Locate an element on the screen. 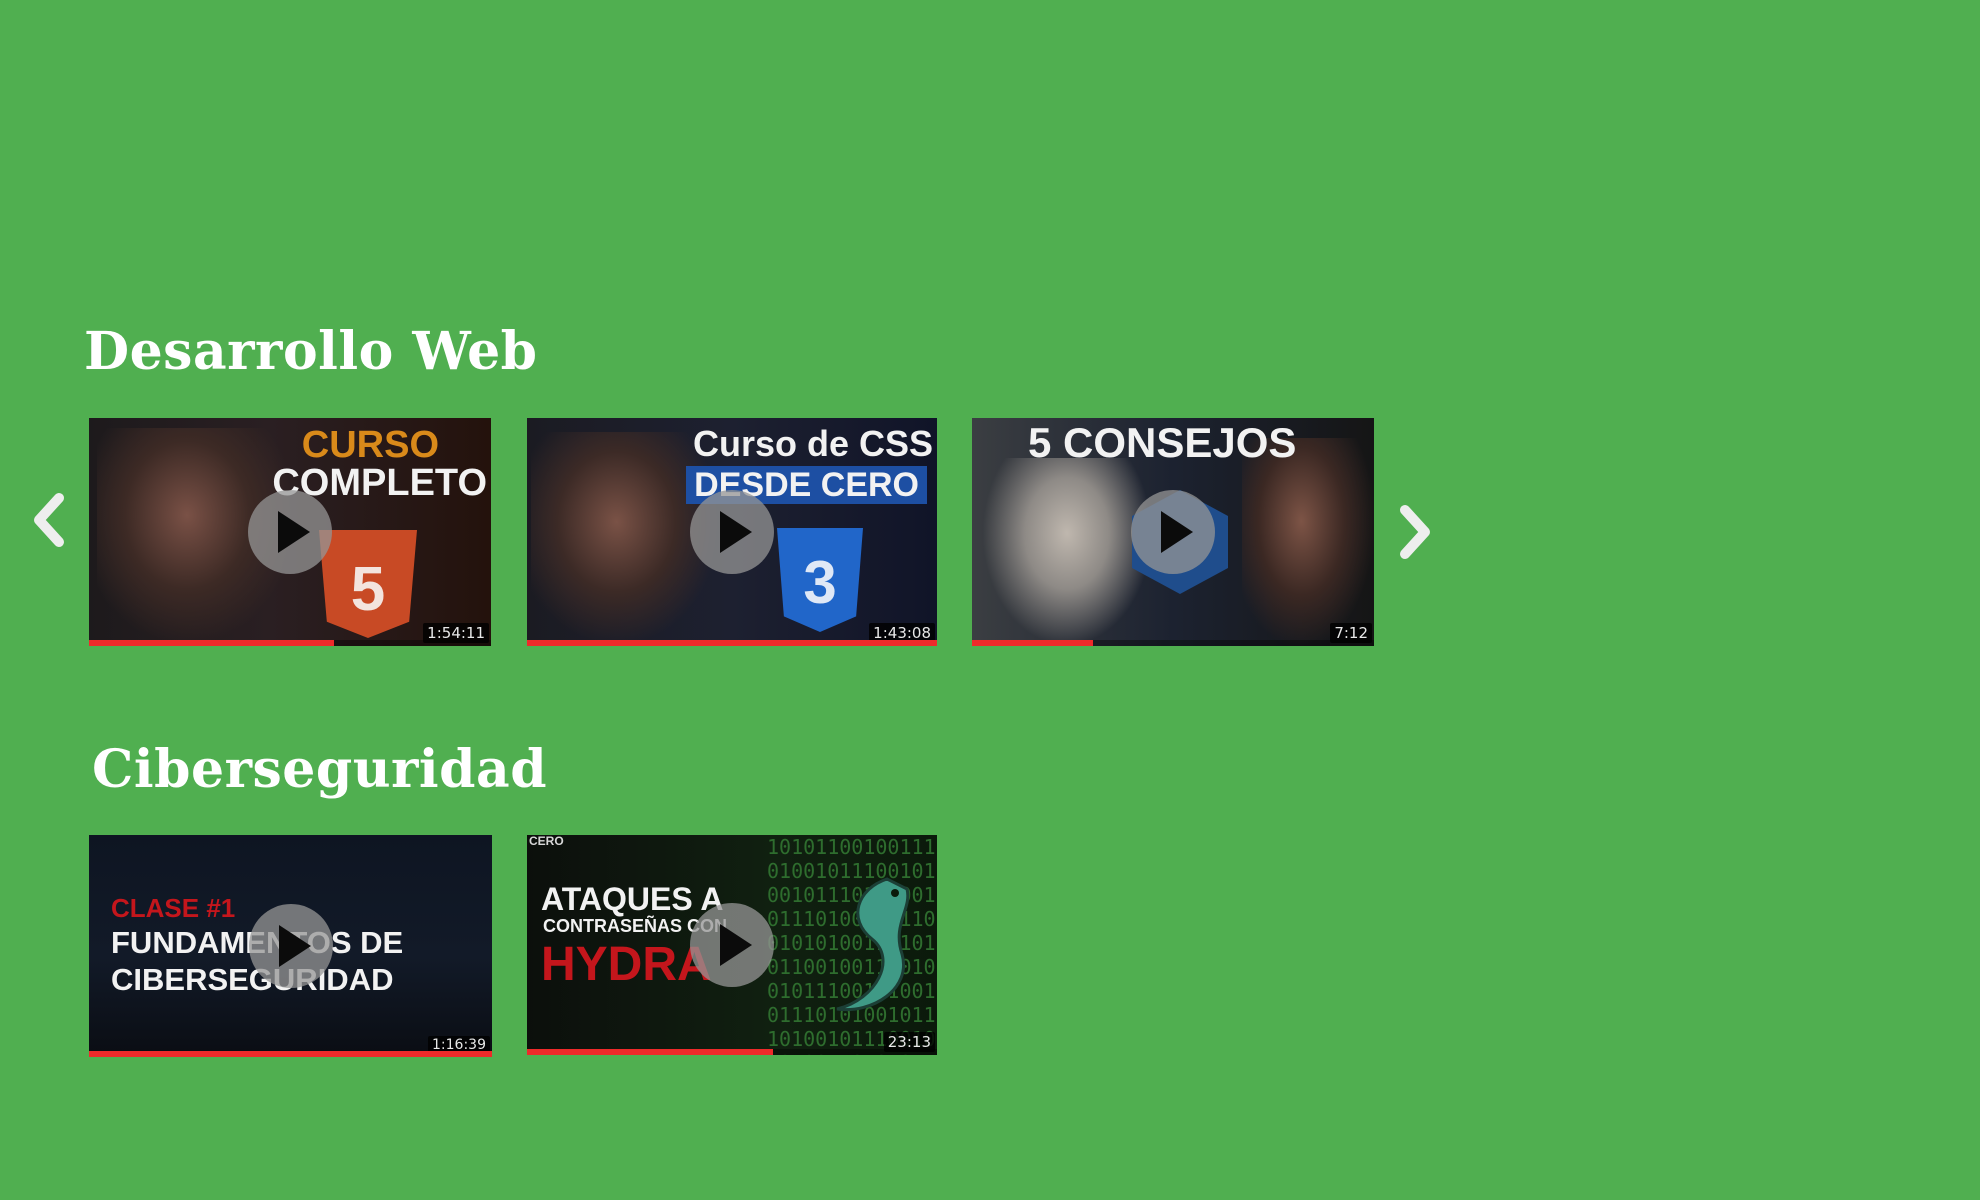 The width and height of the screenshot is (1980, 1200). hydra-dragon-icon is located at coordinates (873, 944).